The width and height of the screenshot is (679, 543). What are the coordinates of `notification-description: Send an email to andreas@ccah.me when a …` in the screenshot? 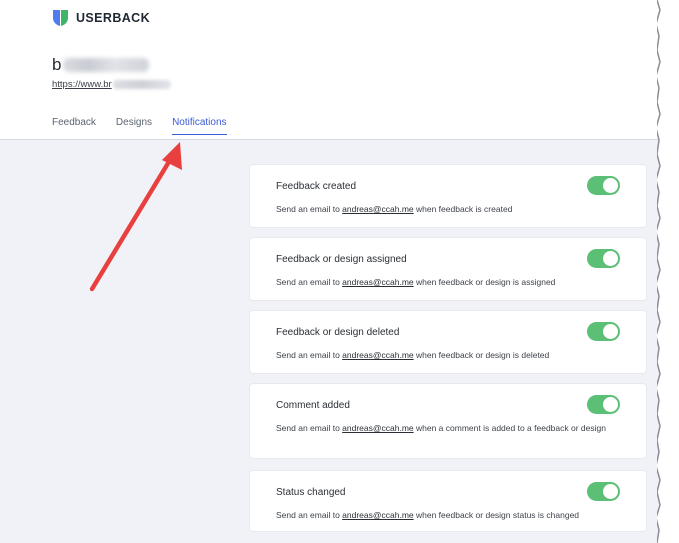 It's located at (441, 428).